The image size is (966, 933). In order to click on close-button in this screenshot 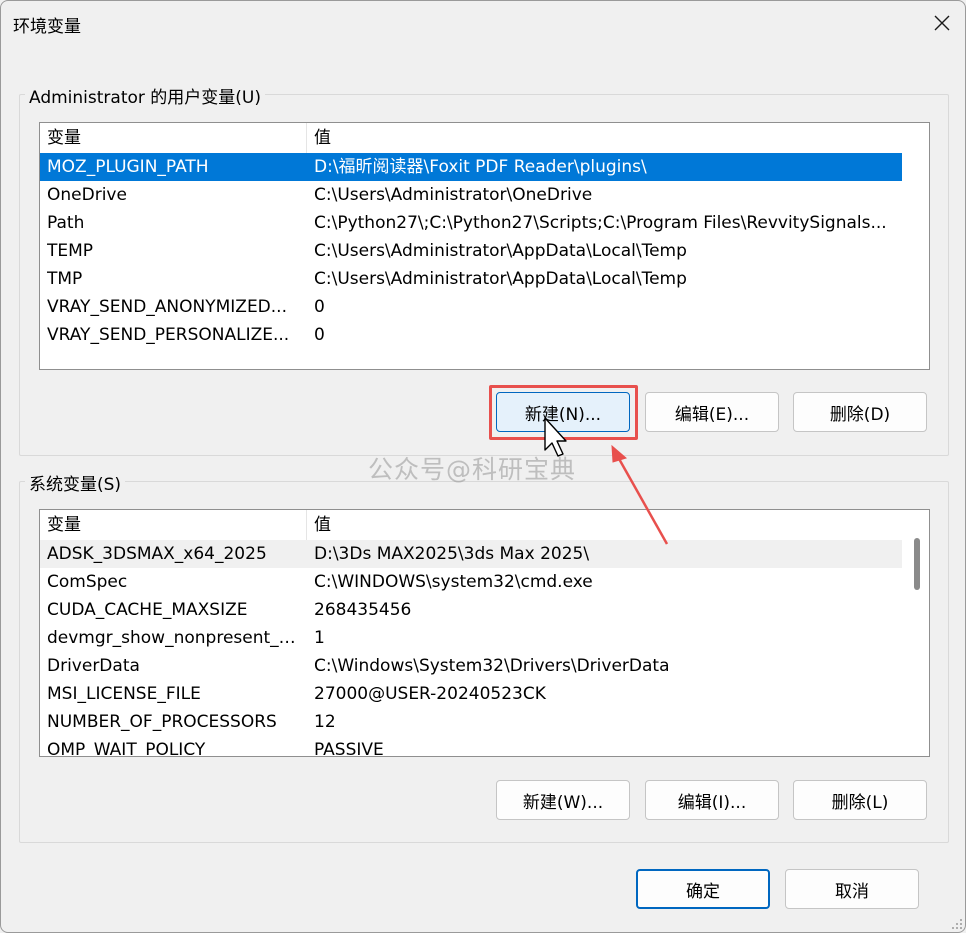, I will do `click(942, 23)`.